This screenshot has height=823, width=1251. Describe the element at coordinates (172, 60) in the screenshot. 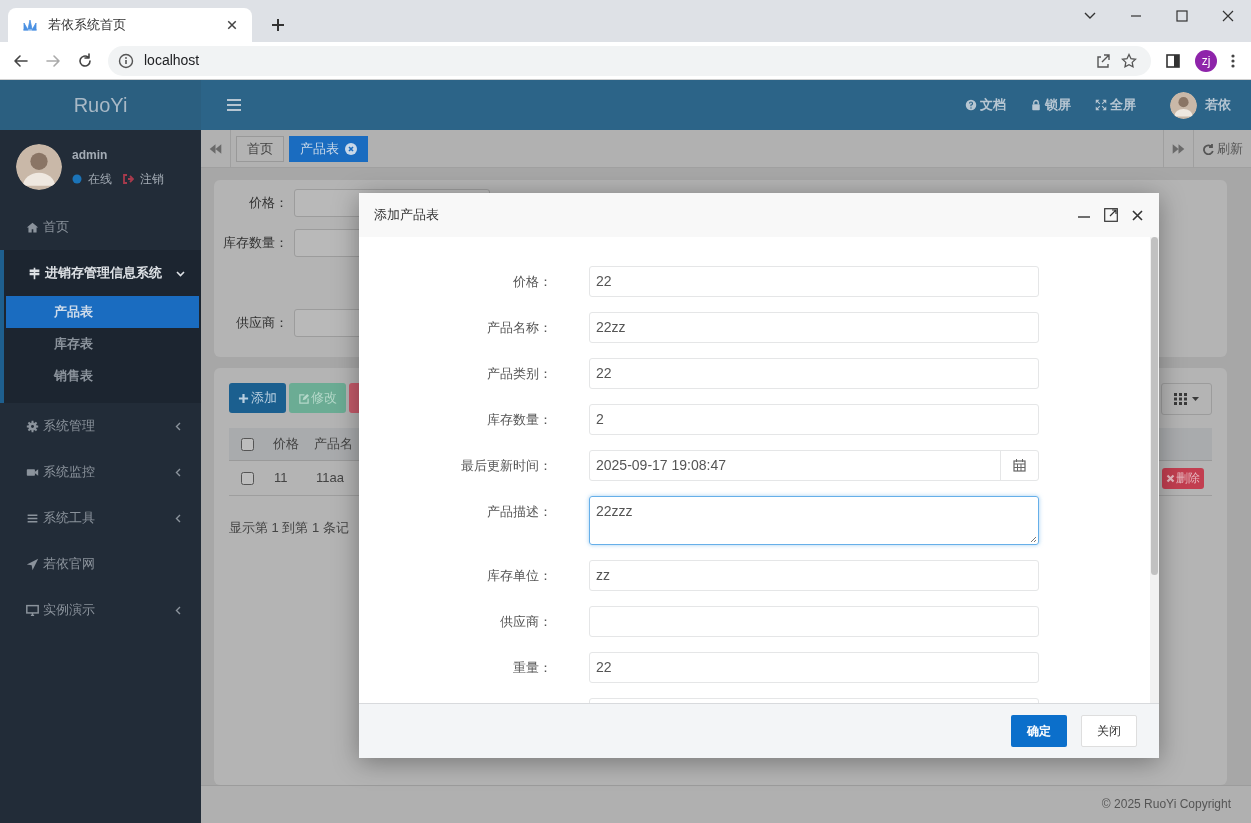

I see `url-text: localhost` at that location.